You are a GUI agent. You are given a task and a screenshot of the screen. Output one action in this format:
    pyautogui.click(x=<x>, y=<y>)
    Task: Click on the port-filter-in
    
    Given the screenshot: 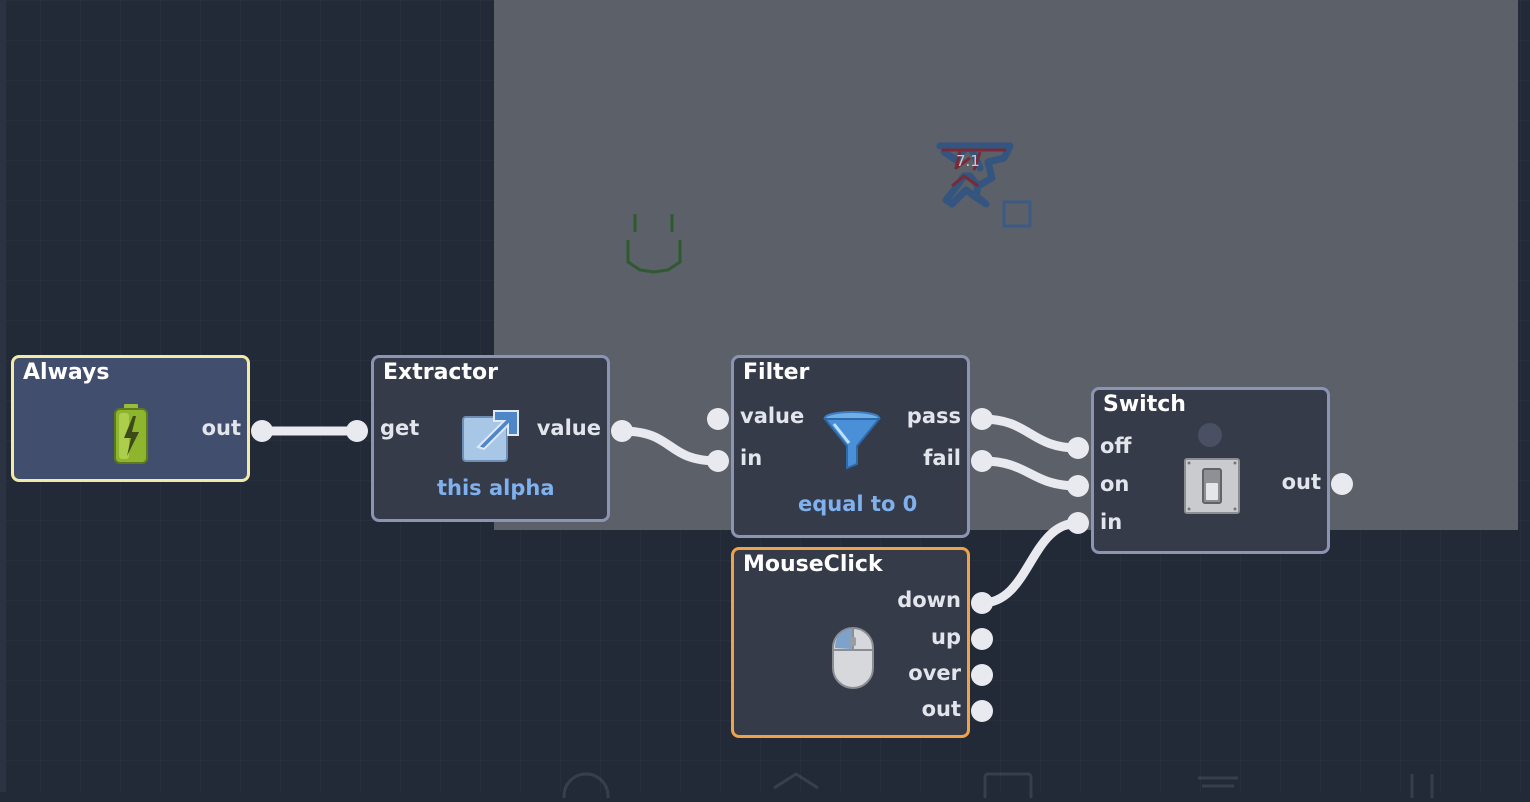 What is the action you would take?
    pyautogui.click(x=718, y=461)
    